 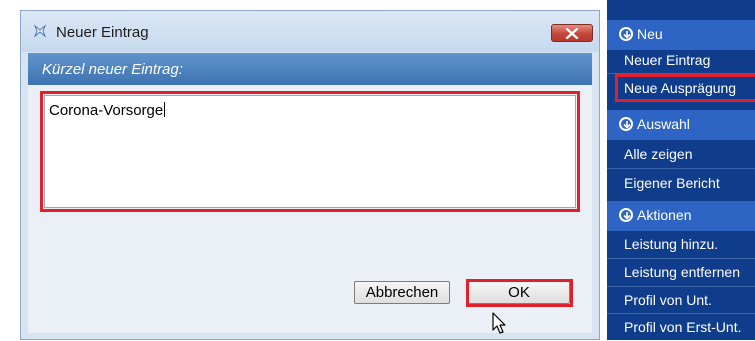 I want to click on panel-item-neuer-eintrag: Neuer Eintrag, so click(x=667, y=60).